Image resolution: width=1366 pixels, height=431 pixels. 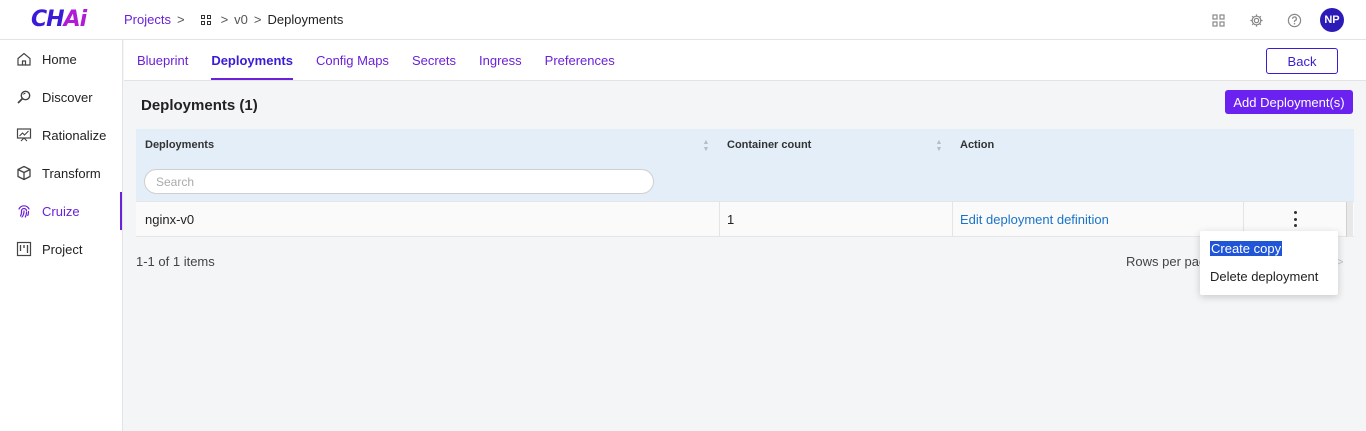 I want to click on container-count: 1, so click(x=731, y=219).